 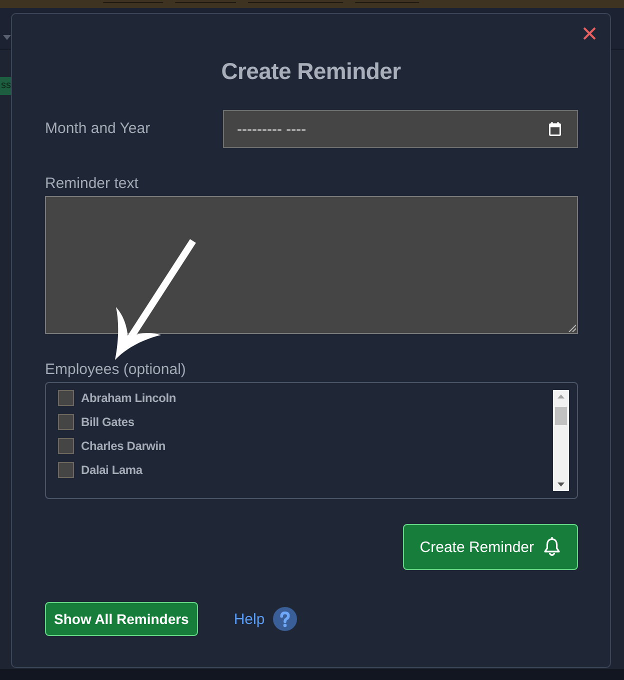 I want to click on date-placeholder: --------- ----, so click(x=271, y=129).